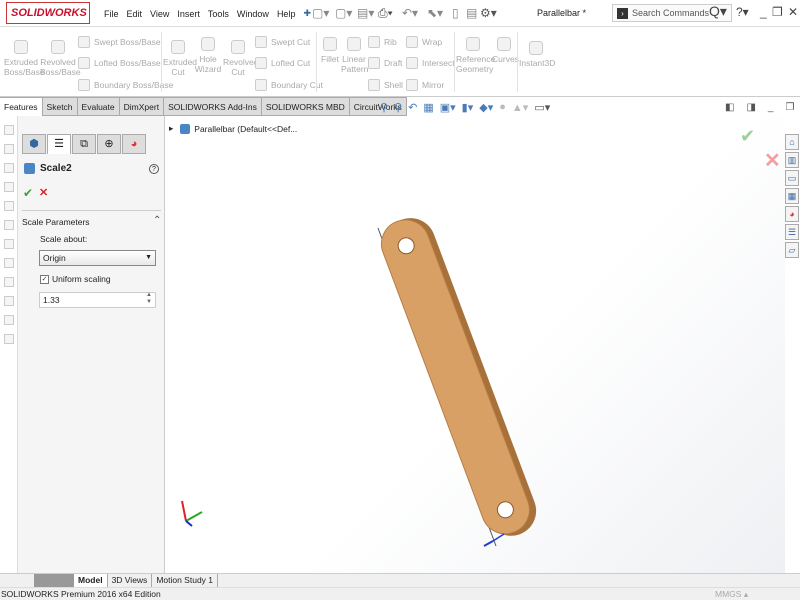 The height and width of the screenshot is (600, 800). Describe the element at coordinates (289, 85) in the screenshot. I see `boundary-cut-button: Boundary Cut` at that location.